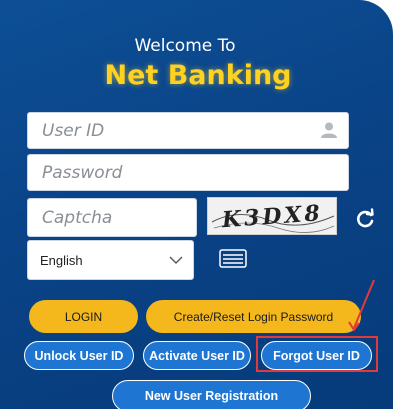 This screenshot has height=409, width=393. What do you see at coordinates (61, 260) in the screenshot?
I see `language-selected-value: English` at bounding box center [61, 260].